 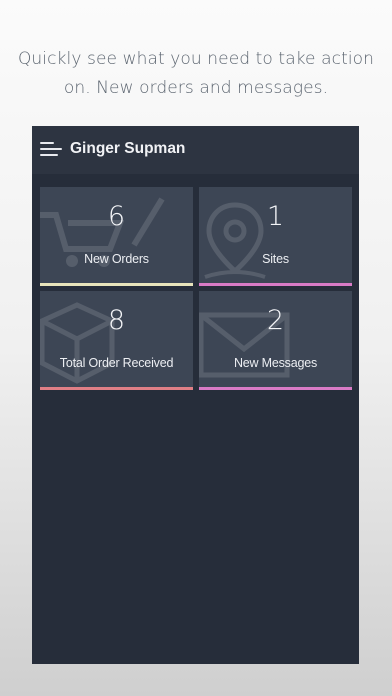 I want to click on sites-count: 1, so click(x=275, y=216).